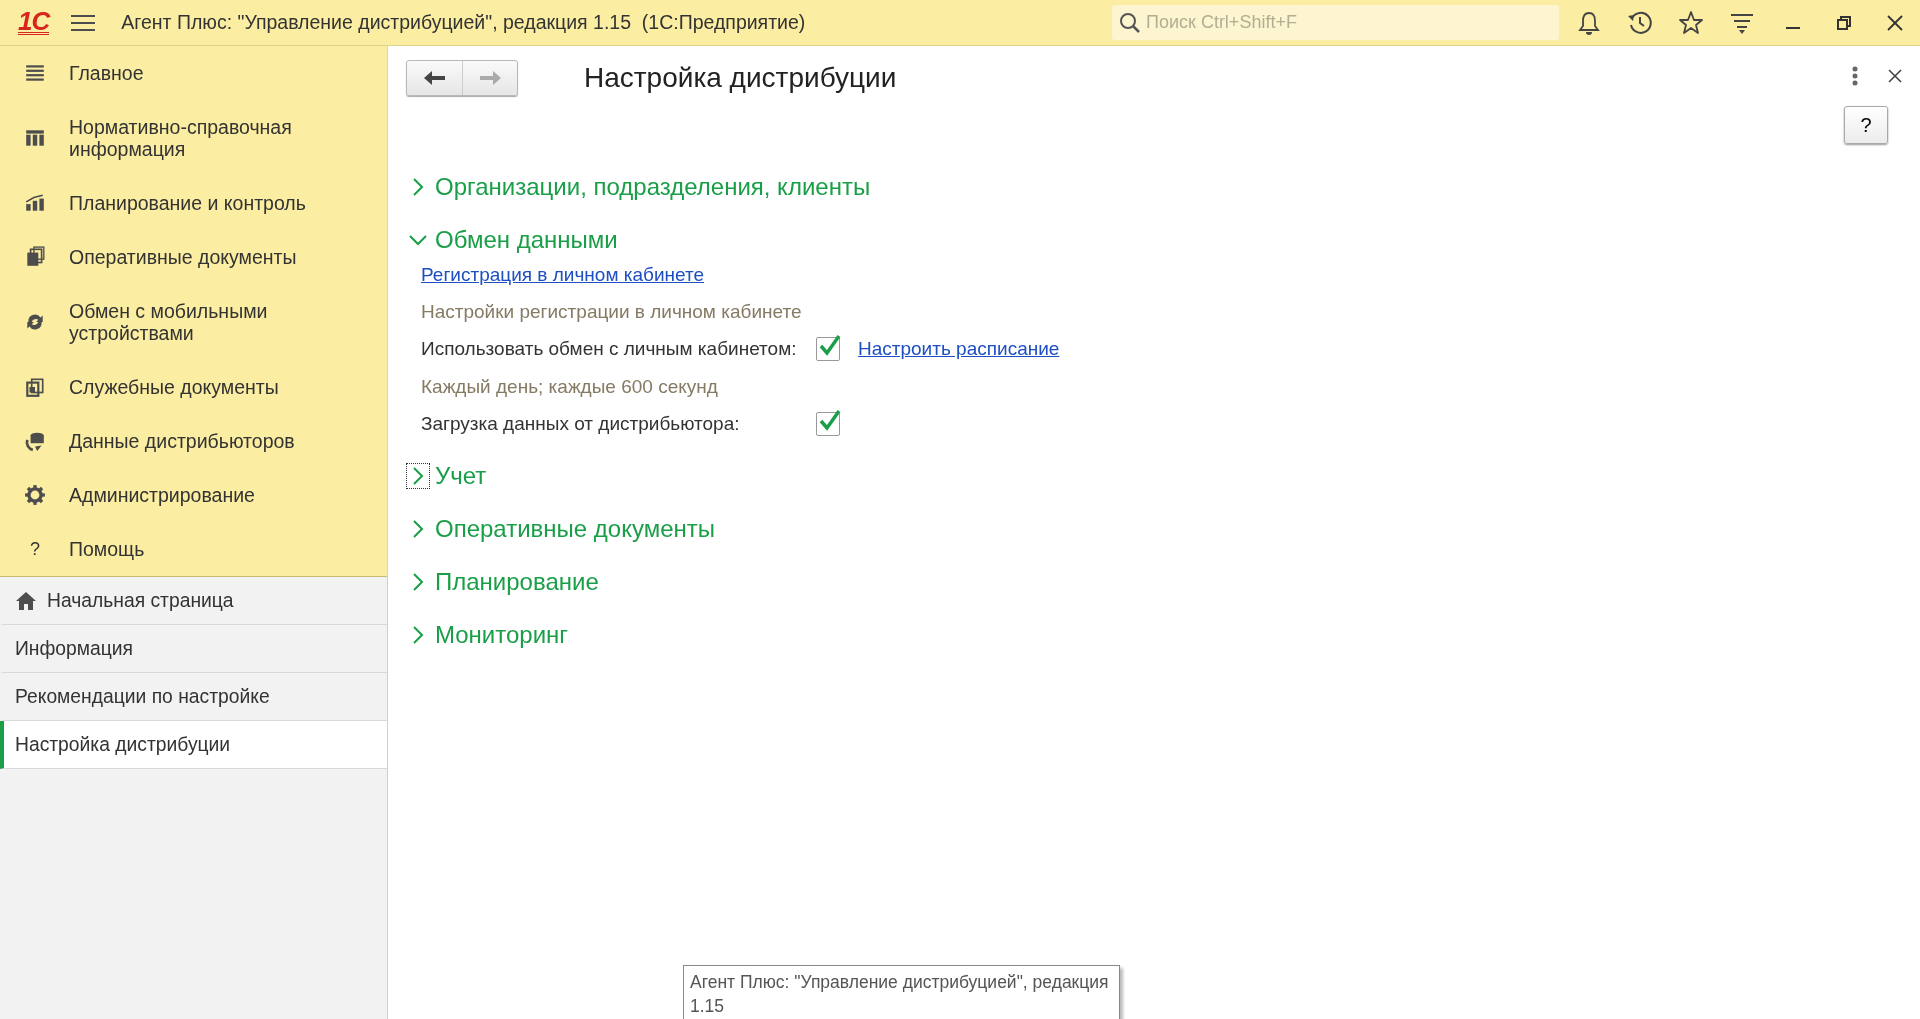 The image size is (1920, 1019). I want to click on tooltip: Агент Плюс: "Управление дистрибуцией", редакция 1.15, so click(901, 992).